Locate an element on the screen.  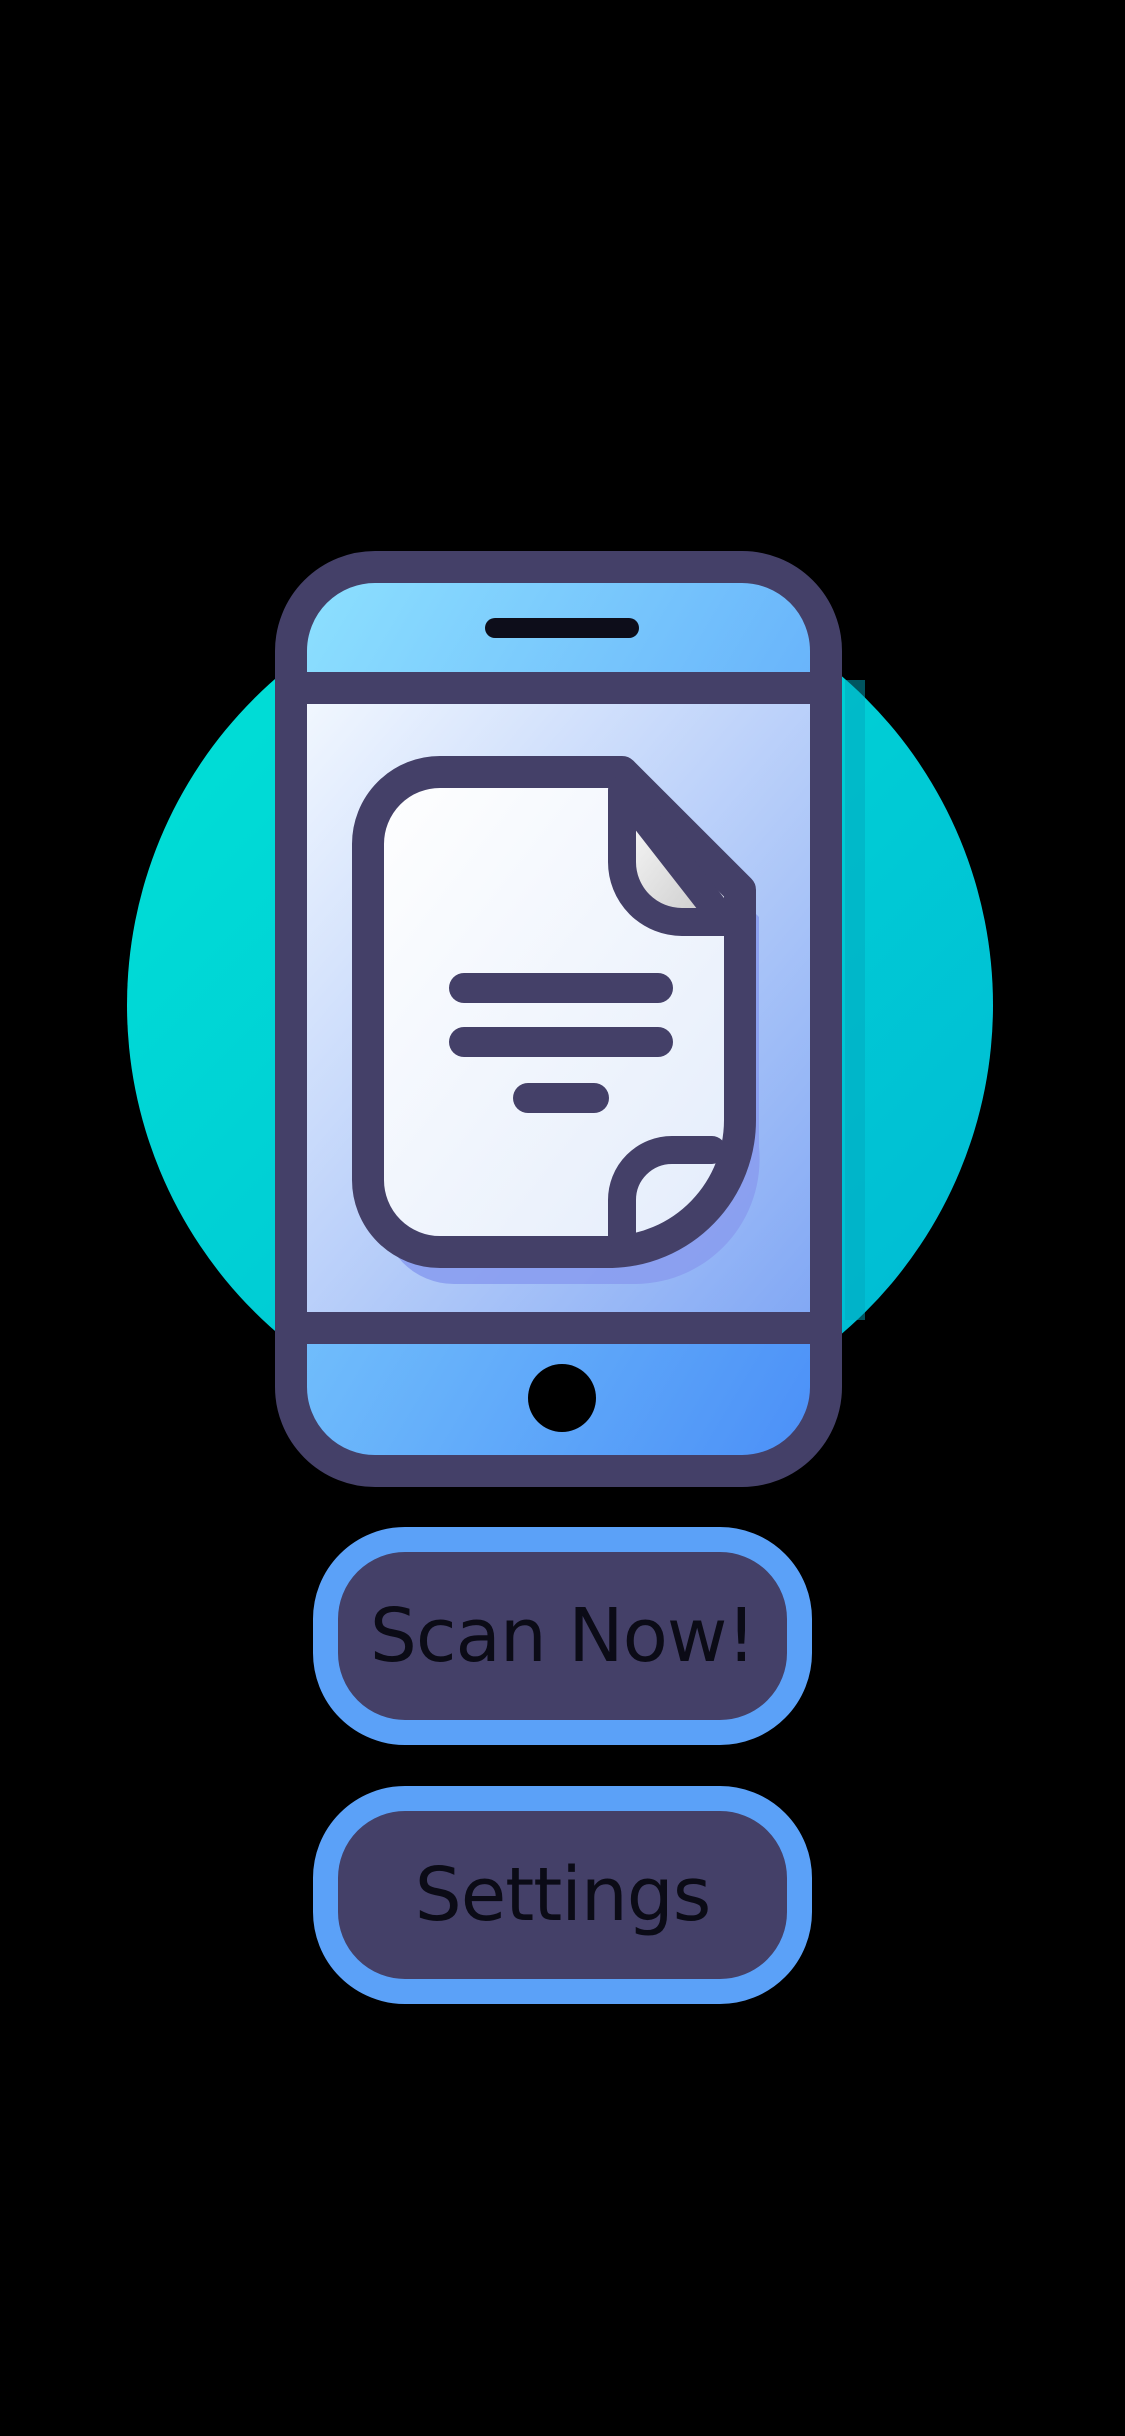
scan-now-button: Scan Now! is located at coordinates (562, 1636).